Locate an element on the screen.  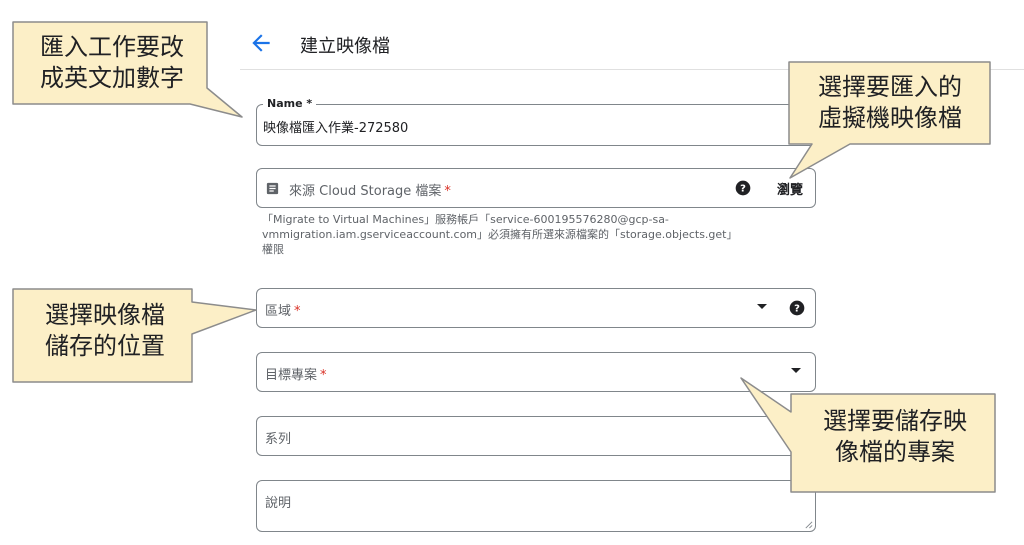
callout-top-right: 選擇要匯入的 虛擬機映像檔 is located at coordinates (890, 102).